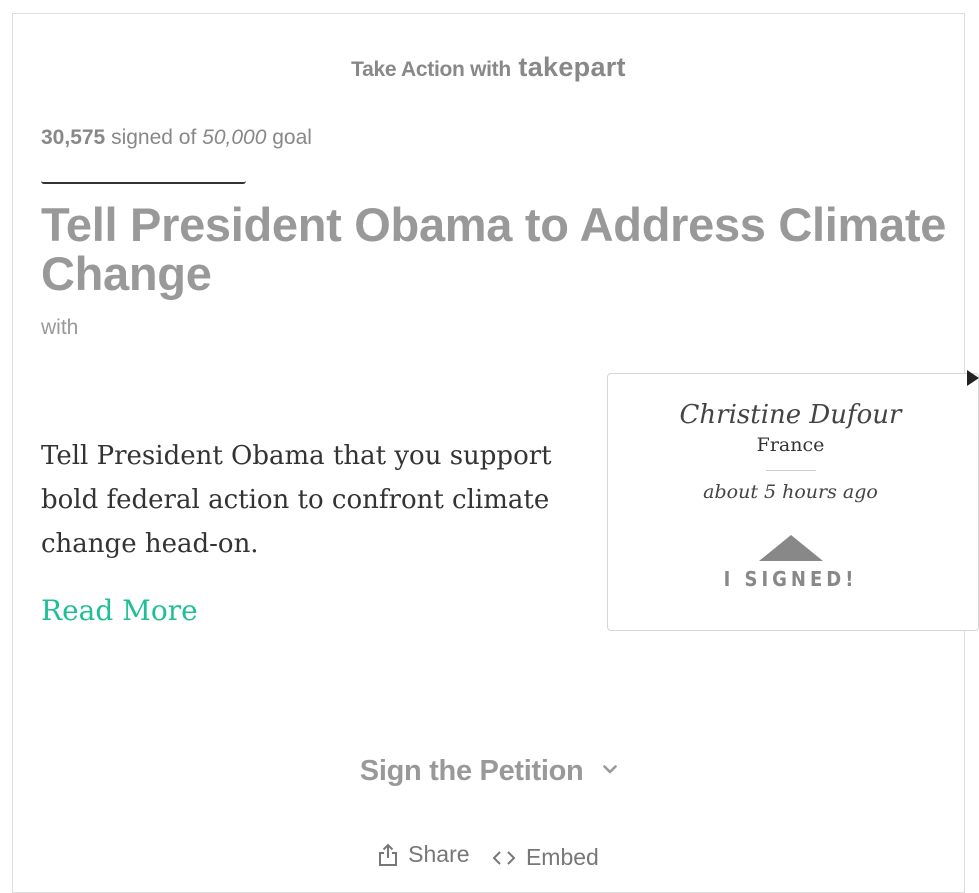 Image resolution: width=979 pixels, height=893 pixels. I want to click on signed-count: 30,575, so click(73, 137).